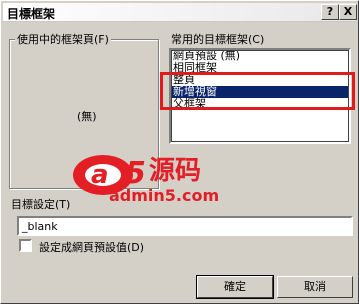 This screenshot has height=304, width=359. I want to click on watermark-logo: a 5 源码 admin5.com, so click(169, 179).